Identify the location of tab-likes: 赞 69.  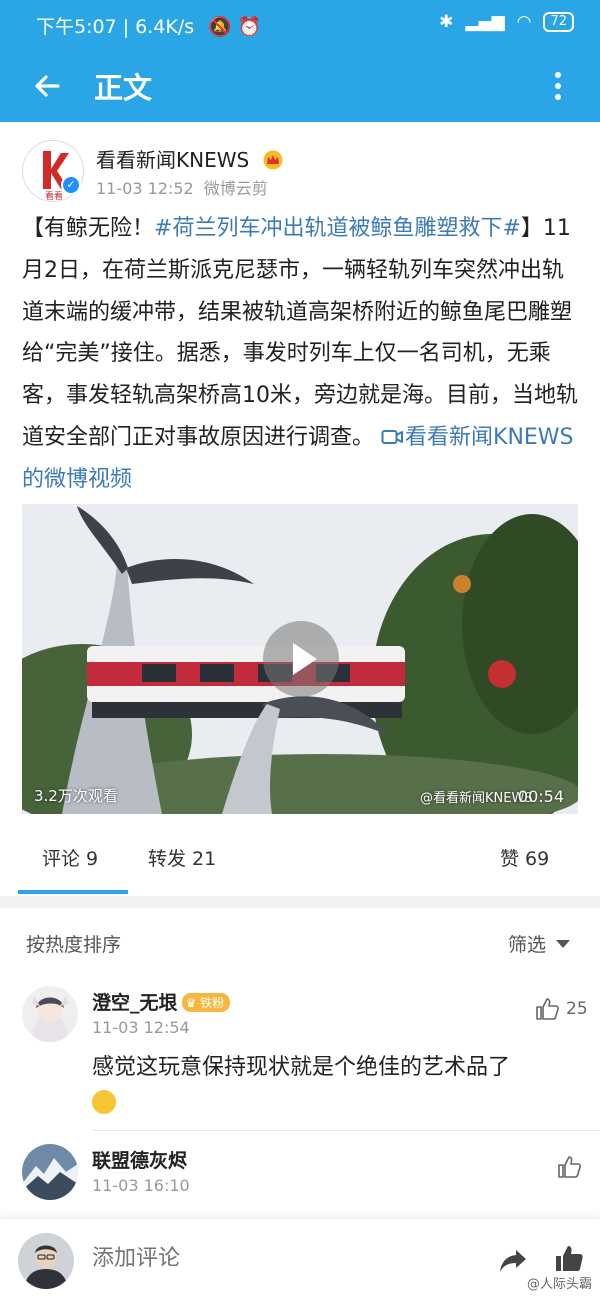
(524, 857).